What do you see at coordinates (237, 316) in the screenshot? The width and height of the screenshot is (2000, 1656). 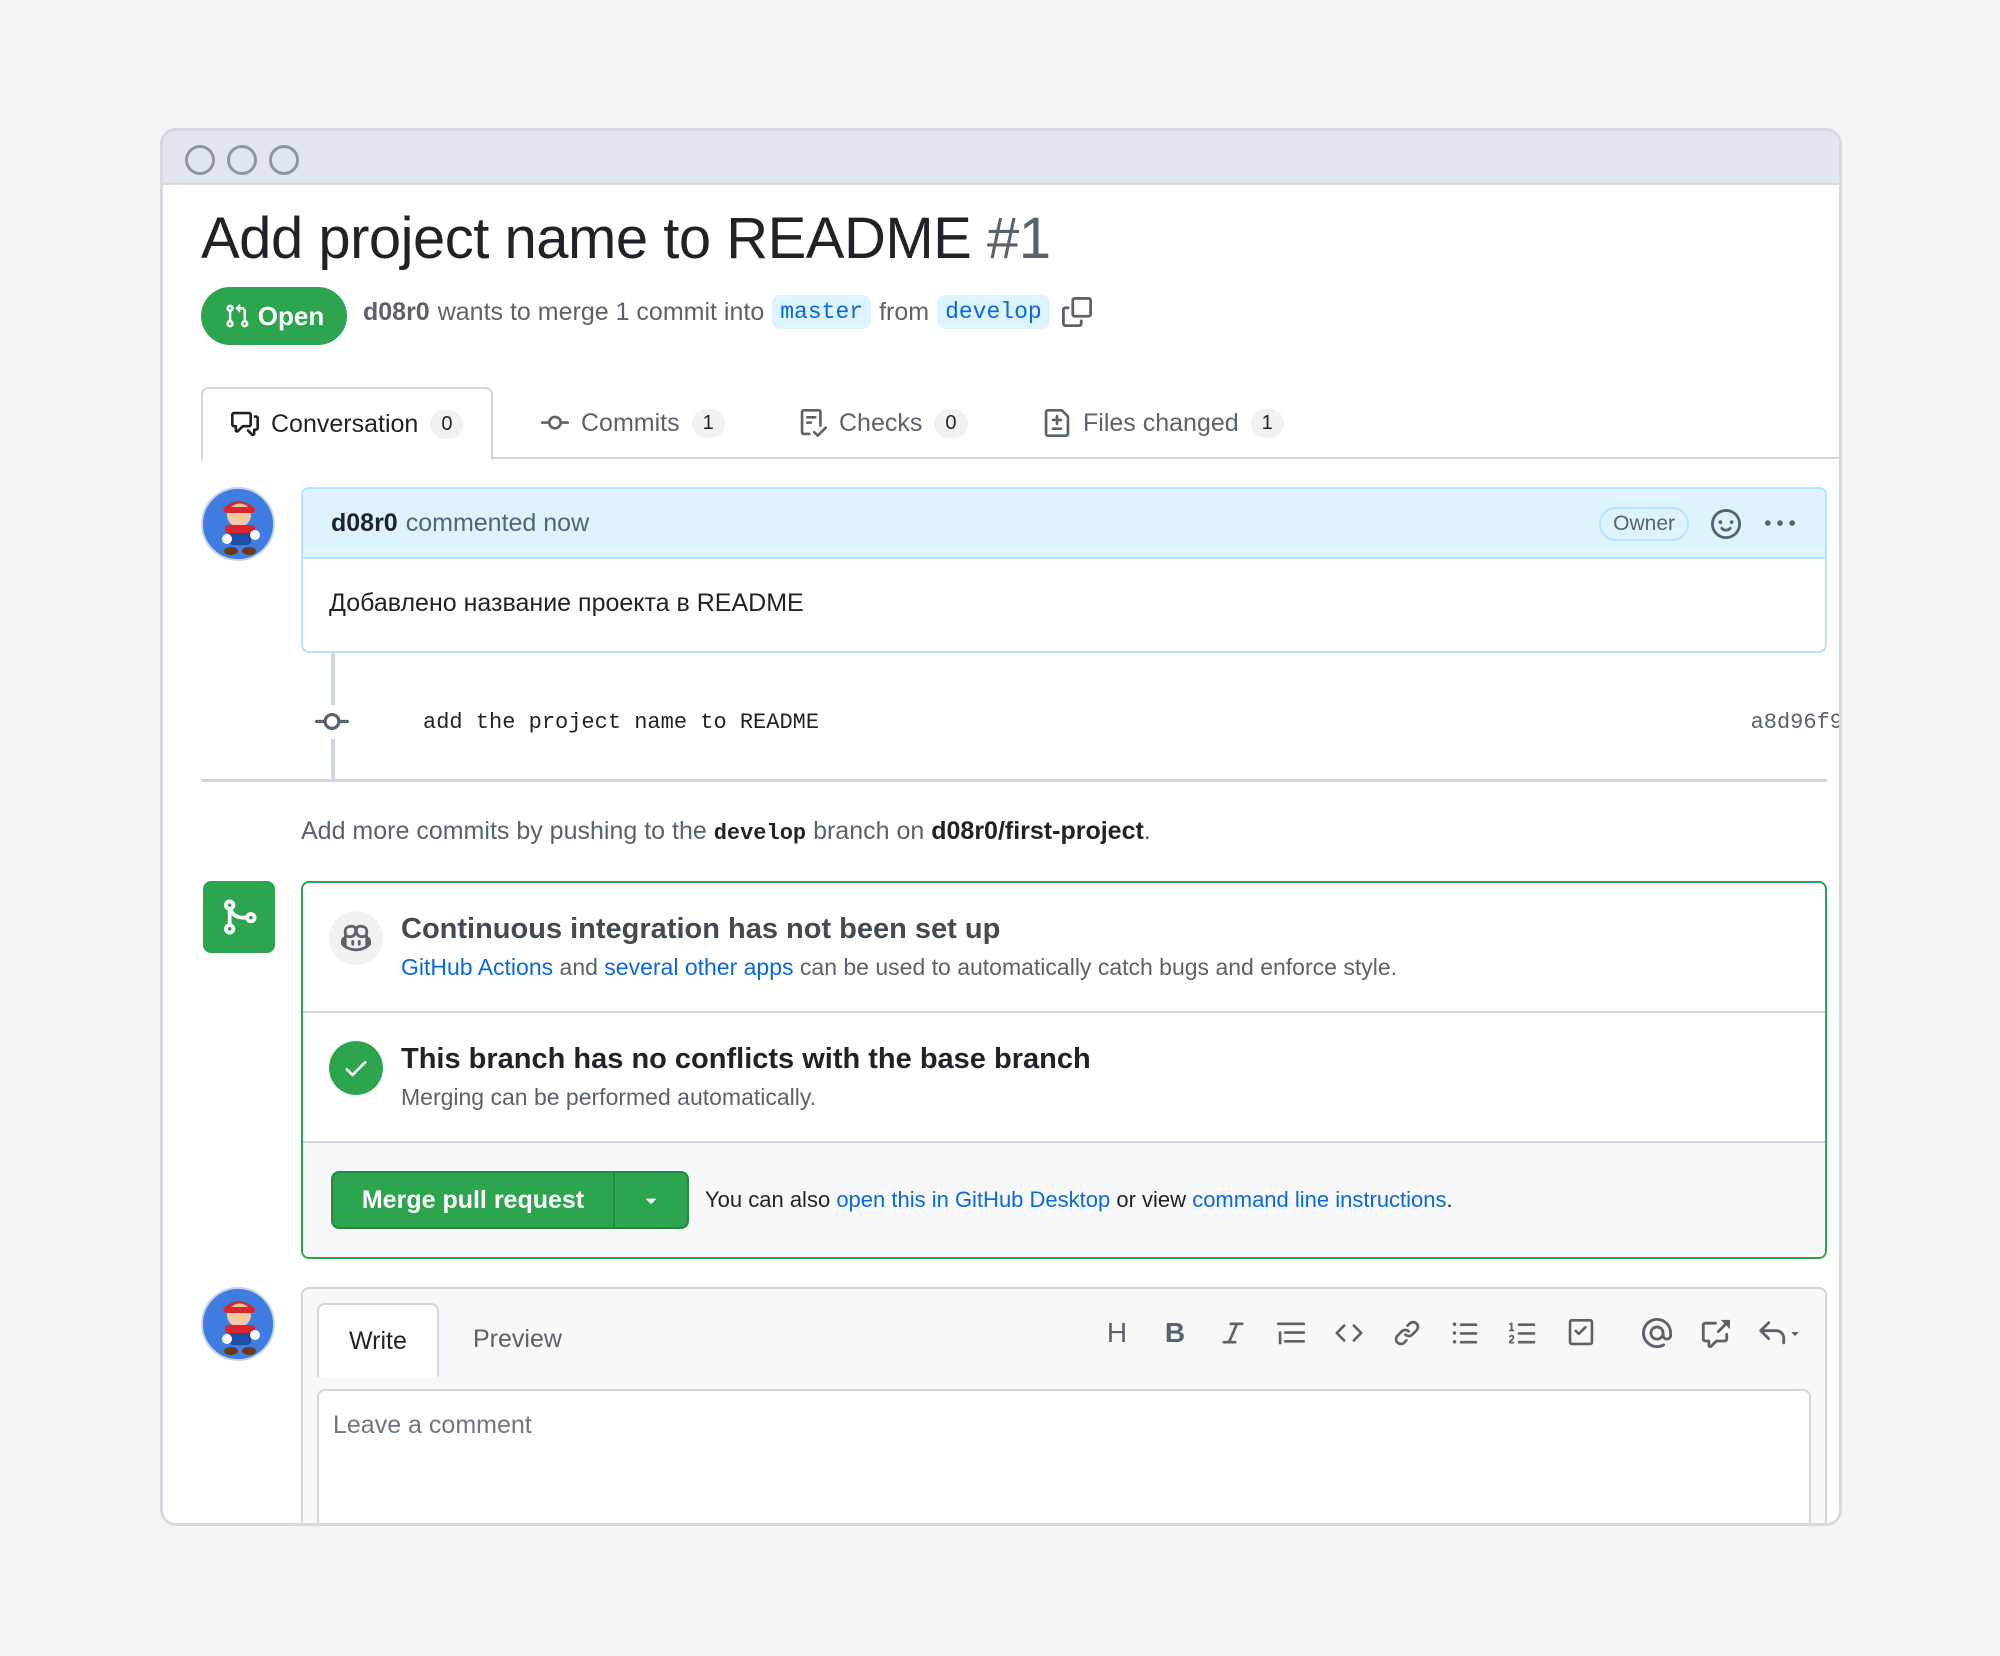 I see `git-pull-request-icon` at bounding box center [237, 316].